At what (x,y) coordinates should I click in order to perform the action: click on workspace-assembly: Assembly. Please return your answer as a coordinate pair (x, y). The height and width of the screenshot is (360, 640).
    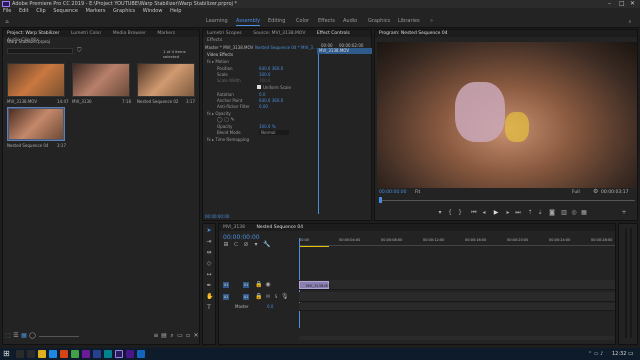
    Looking at the image, I should click on (248, 22).